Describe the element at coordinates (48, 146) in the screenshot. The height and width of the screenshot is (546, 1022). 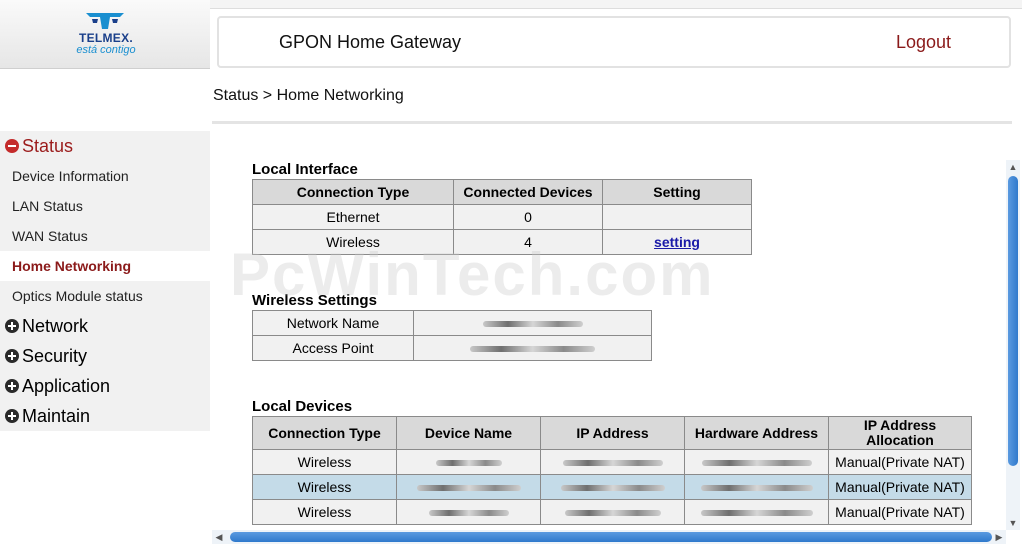
I see `menu-category-label: Status` at that location.